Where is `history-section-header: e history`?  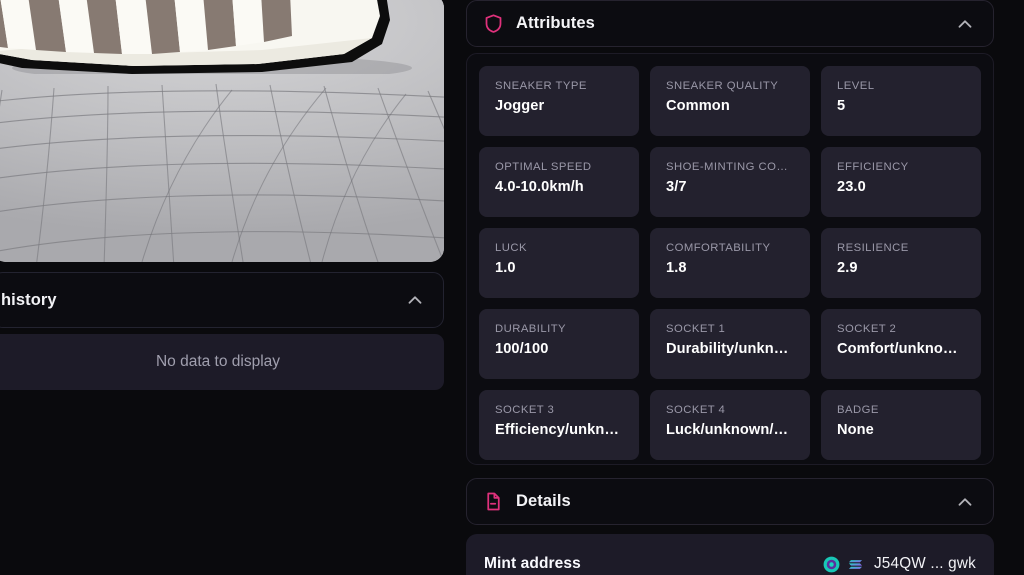
history-section-header: e history is located at coordinates (222, 300).